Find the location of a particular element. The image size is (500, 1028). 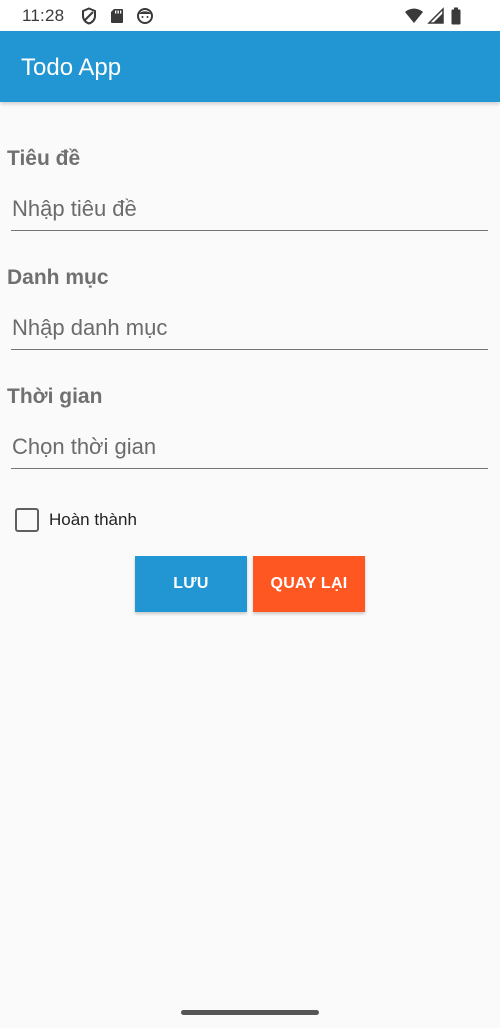

done-checkbox is located at coordinates (27, 520).